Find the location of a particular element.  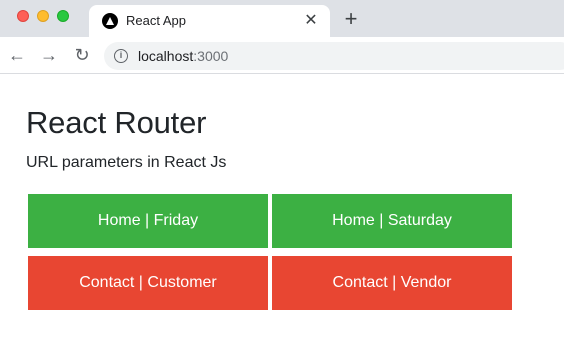

window-close-button is located at coordinates (23, 16).